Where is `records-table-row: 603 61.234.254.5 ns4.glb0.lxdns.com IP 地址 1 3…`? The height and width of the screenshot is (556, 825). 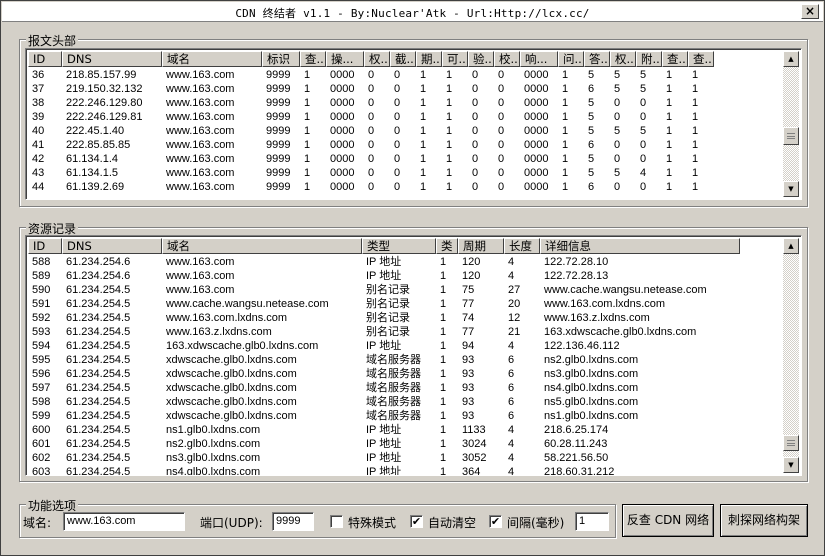
records-table-row: 603 61.234.254.5 ns4.glb0.lxdns.com IP 地址 1 3… is located at coordinates (384, 470).